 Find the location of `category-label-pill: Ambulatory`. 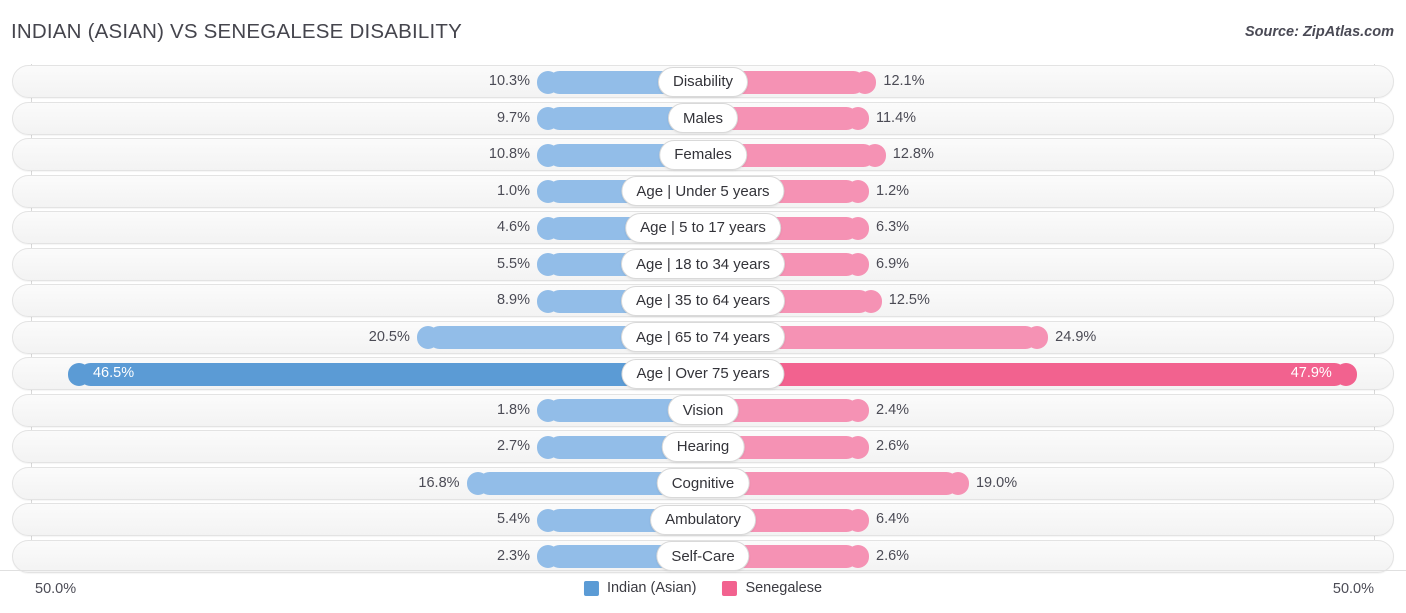

category-label-pill: Ambulatory is located at coordinates (703, 519).